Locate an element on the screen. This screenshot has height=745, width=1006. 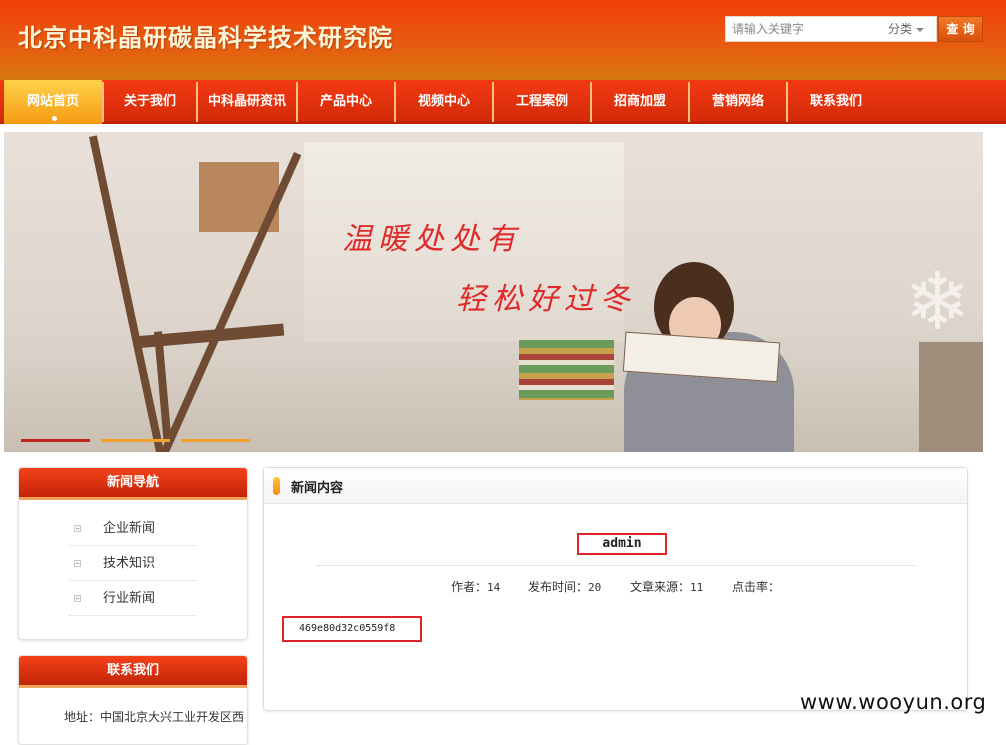
nav-item-cases: 工程案例 is located at coordinates (542, 102).